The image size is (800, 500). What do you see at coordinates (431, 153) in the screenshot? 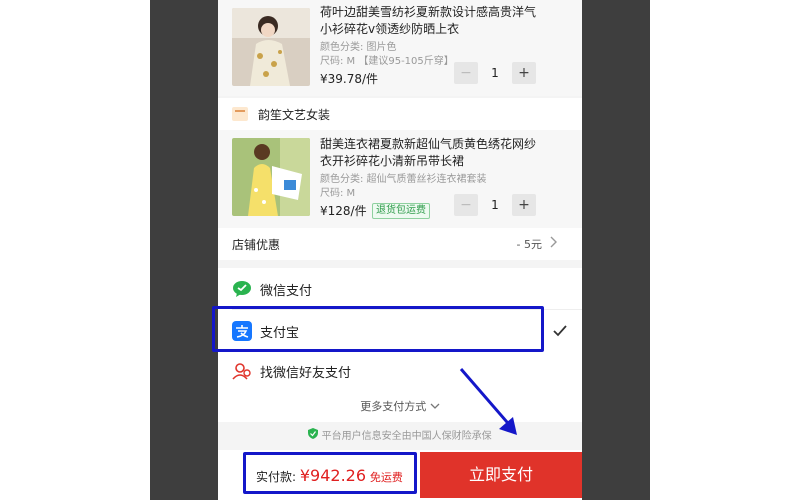
I see `product-title: 甜美连衣裙夏款新超仙气质黄色绣花网纱衣开衫碎花小清新吊带长裙` at bounding box center [431, 153].